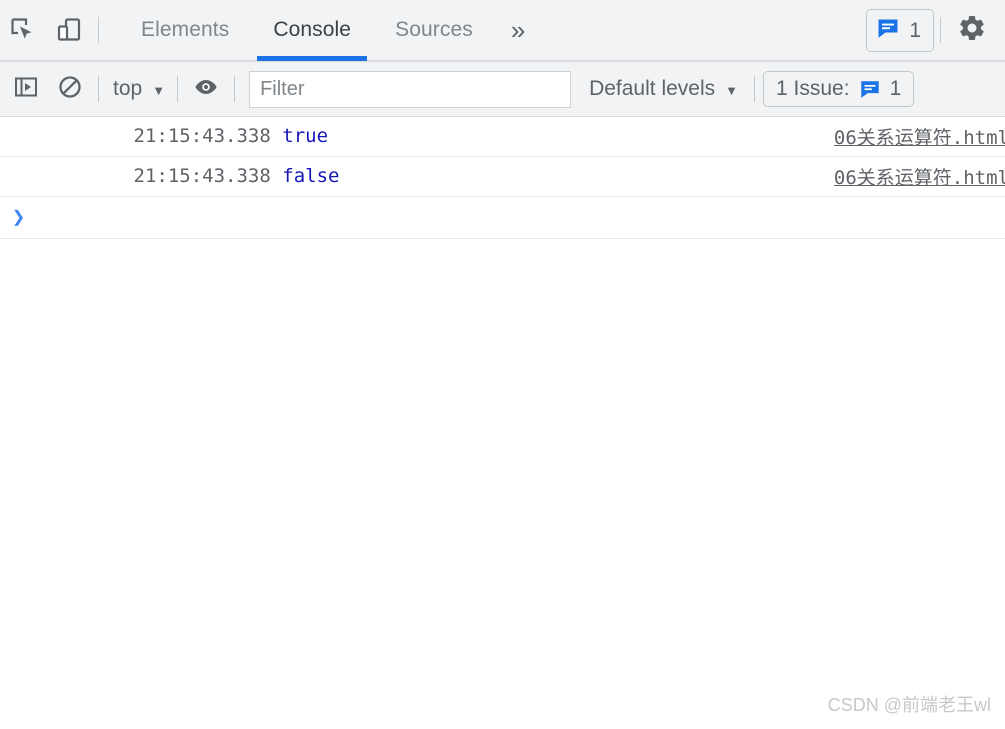 The width and height of the screenshot is (1005, 729). I want to click on log-levels-label: Default levels, so click(652, 88).